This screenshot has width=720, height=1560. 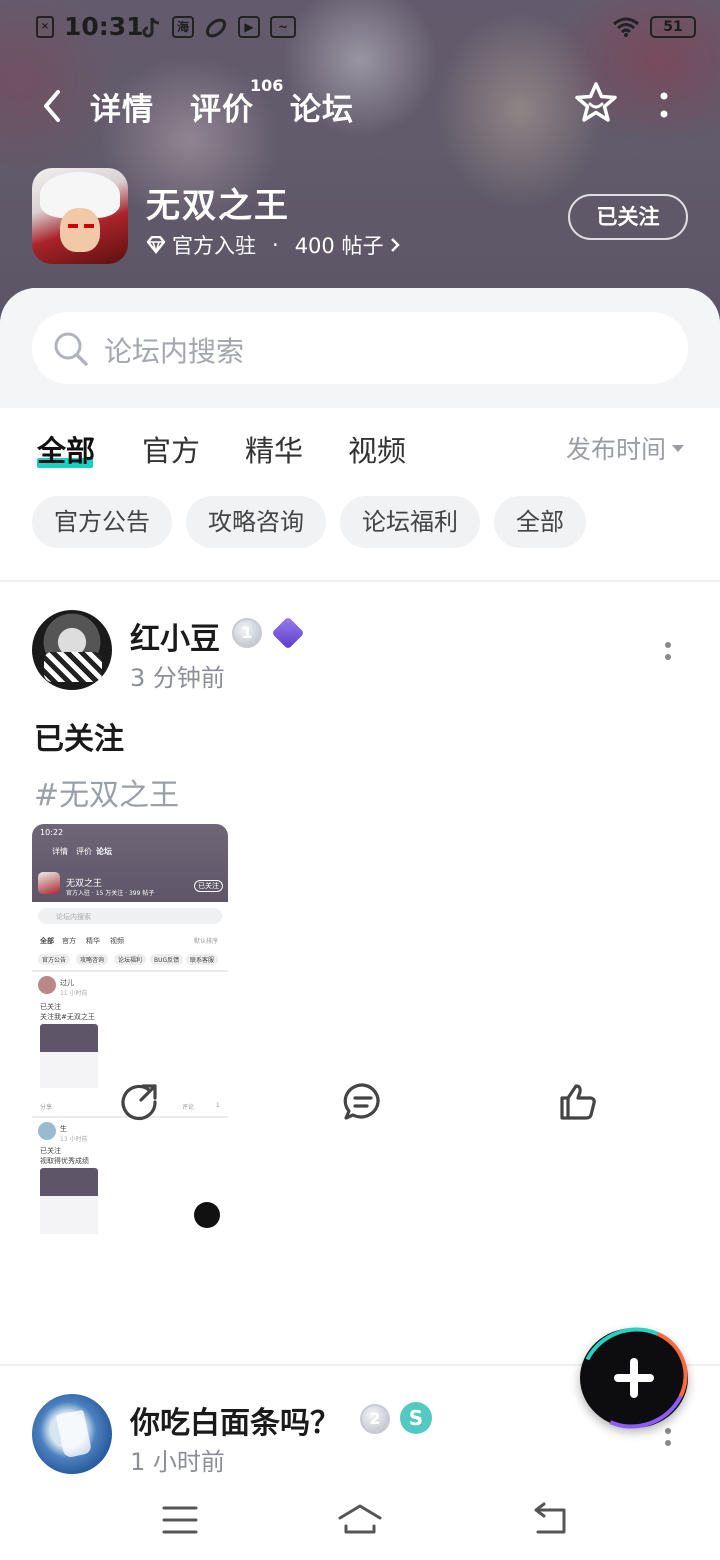 I want to click on sort-label: 发布时间, so click(x=616, y=449).